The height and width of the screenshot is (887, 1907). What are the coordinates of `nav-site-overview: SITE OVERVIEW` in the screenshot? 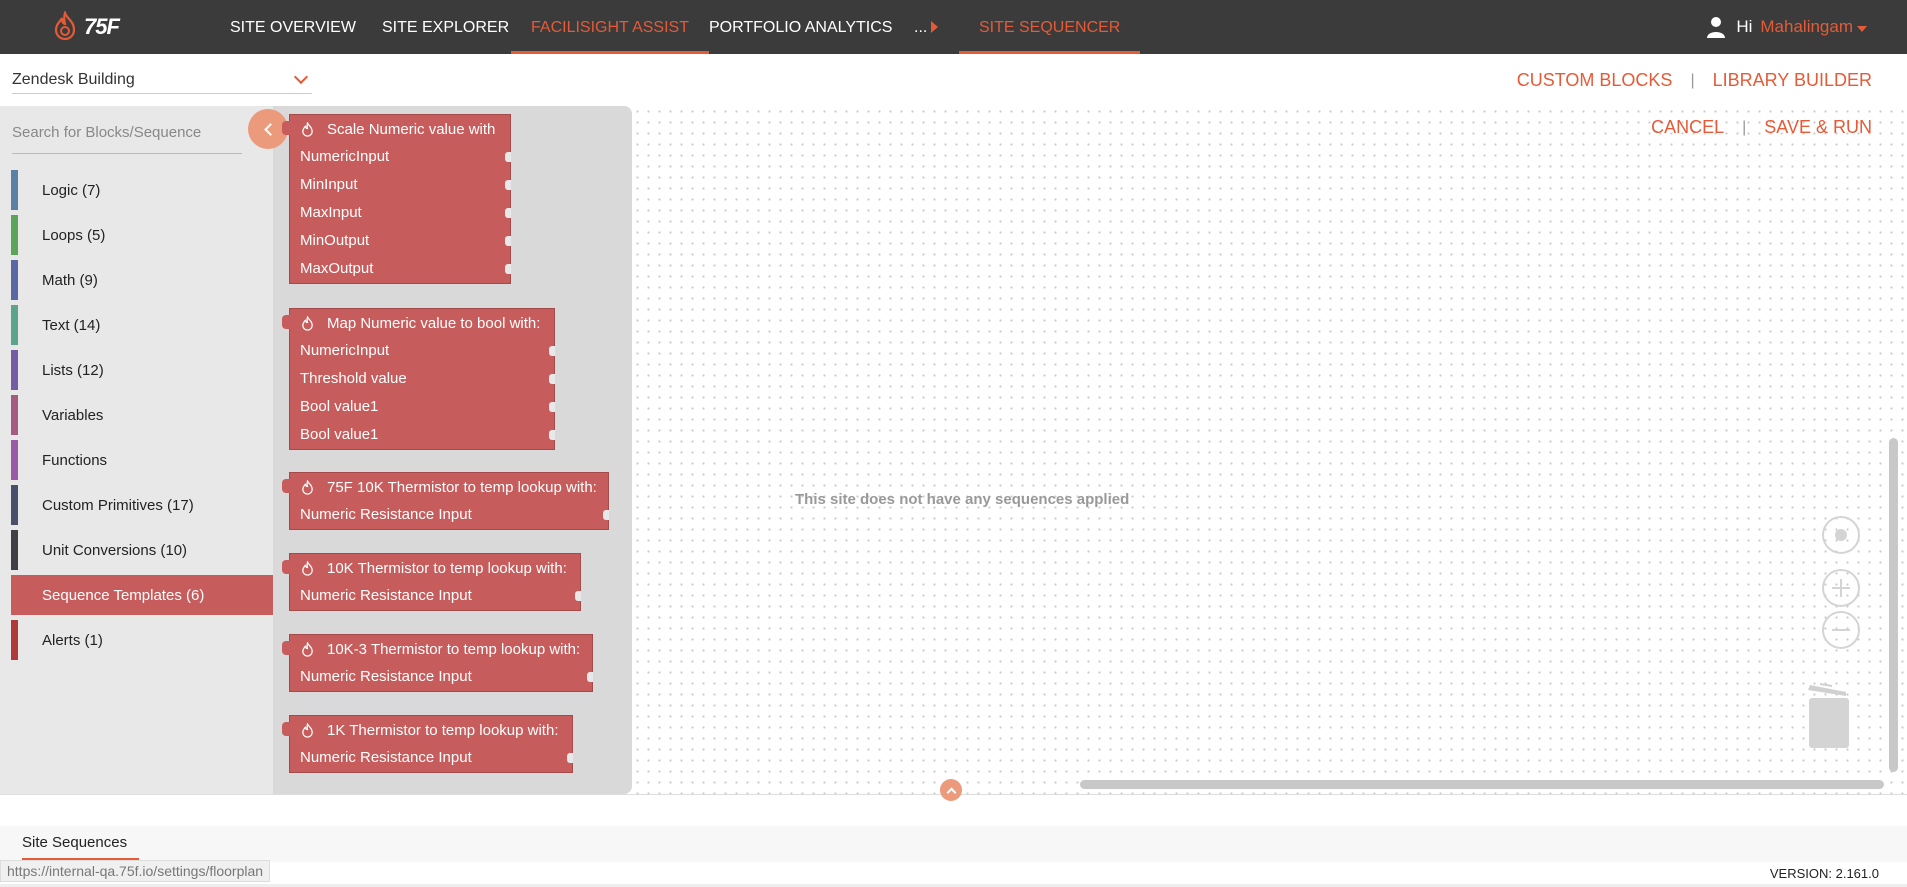 It's located at (293, 27).